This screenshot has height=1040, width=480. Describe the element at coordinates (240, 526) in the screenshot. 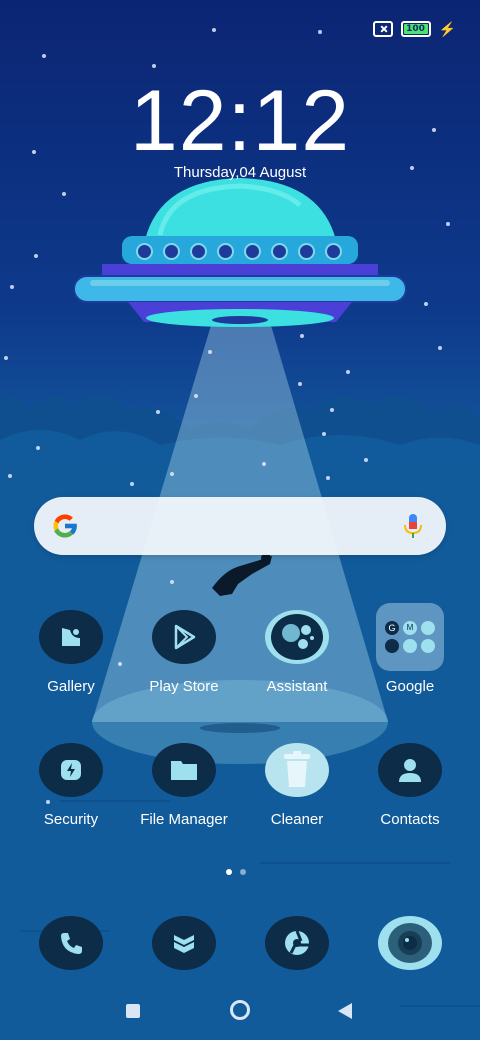

I see `google-search-bar` at that location.